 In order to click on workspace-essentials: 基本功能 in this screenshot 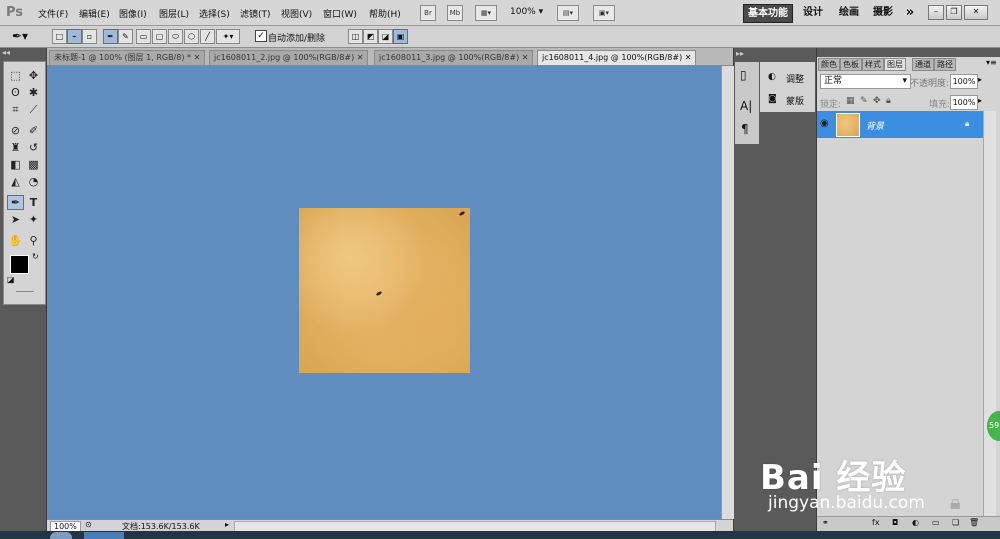, I will do `click(768, 13)`.